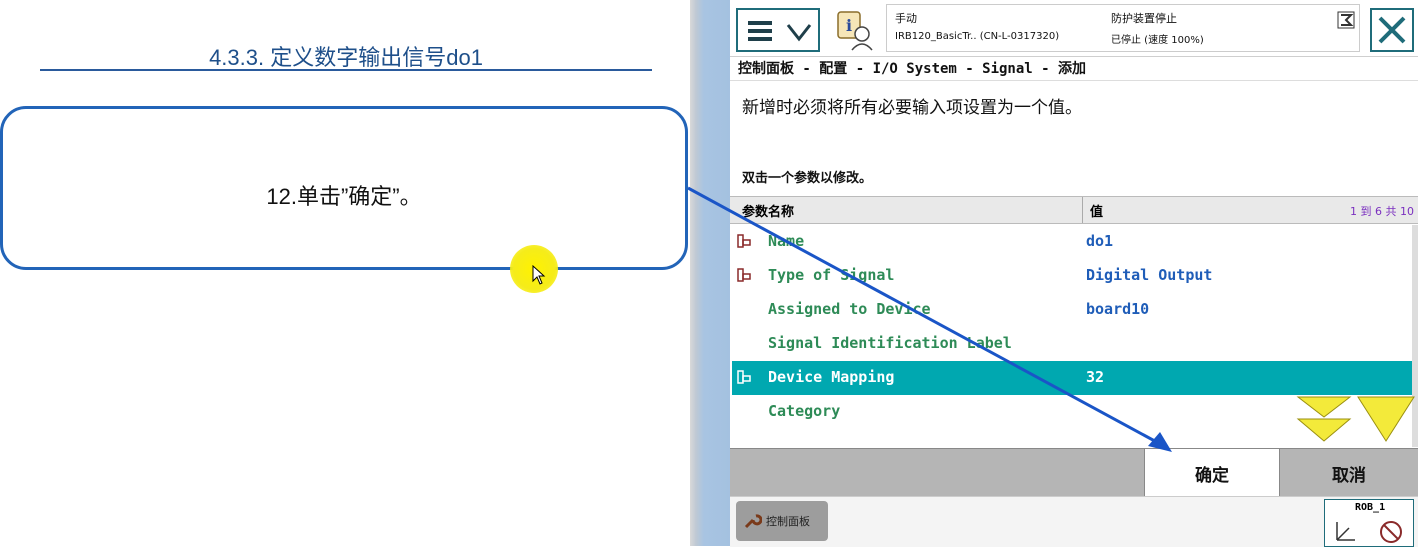 Image resolution: width=1418 pixels, height=547 pixels. What do you see at coordinates (1100, 241) in the screenshot?
I see `param-value: do1` at bounding box center [1100, 241].